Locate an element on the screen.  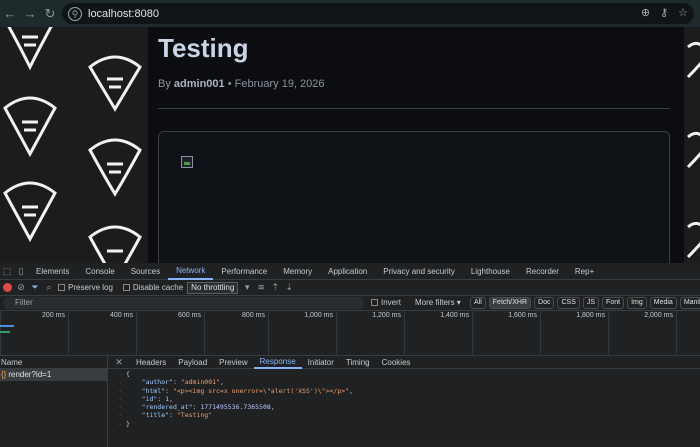
tab-console: Console is located at coordinates (99, 271).